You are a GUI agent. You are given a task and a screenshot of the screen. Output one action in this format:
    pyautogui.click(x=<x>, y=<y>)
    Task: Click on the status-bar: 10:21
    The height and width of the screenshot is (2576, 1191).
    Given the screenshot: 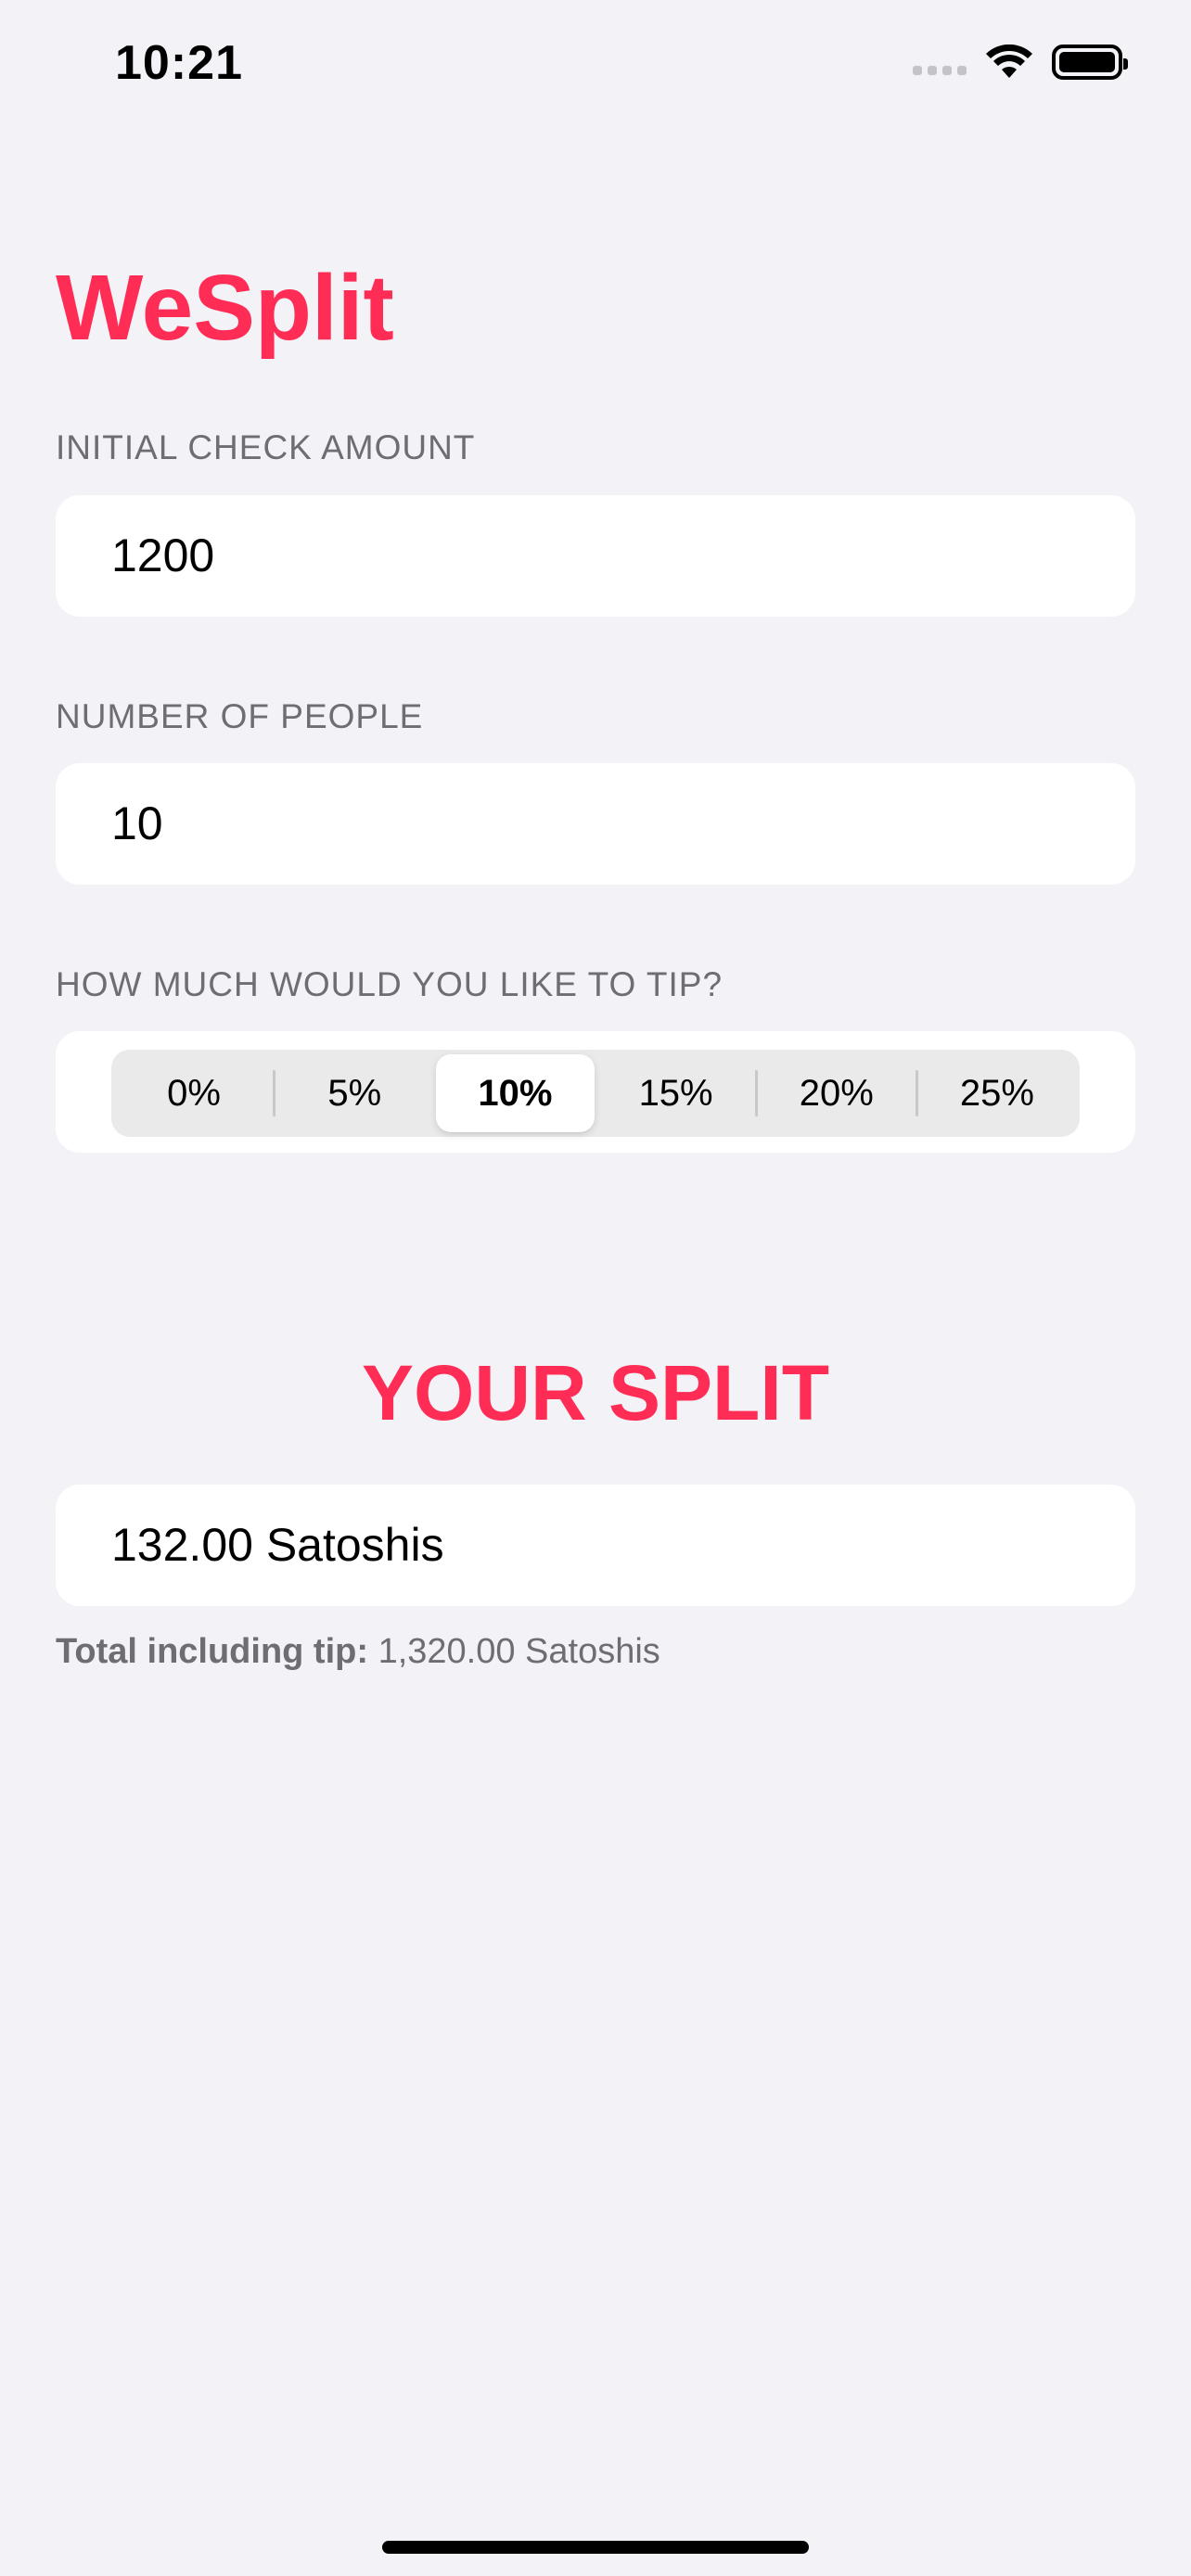 What is the action you would take?
    pyautogui.click(x=595, y=65)
    